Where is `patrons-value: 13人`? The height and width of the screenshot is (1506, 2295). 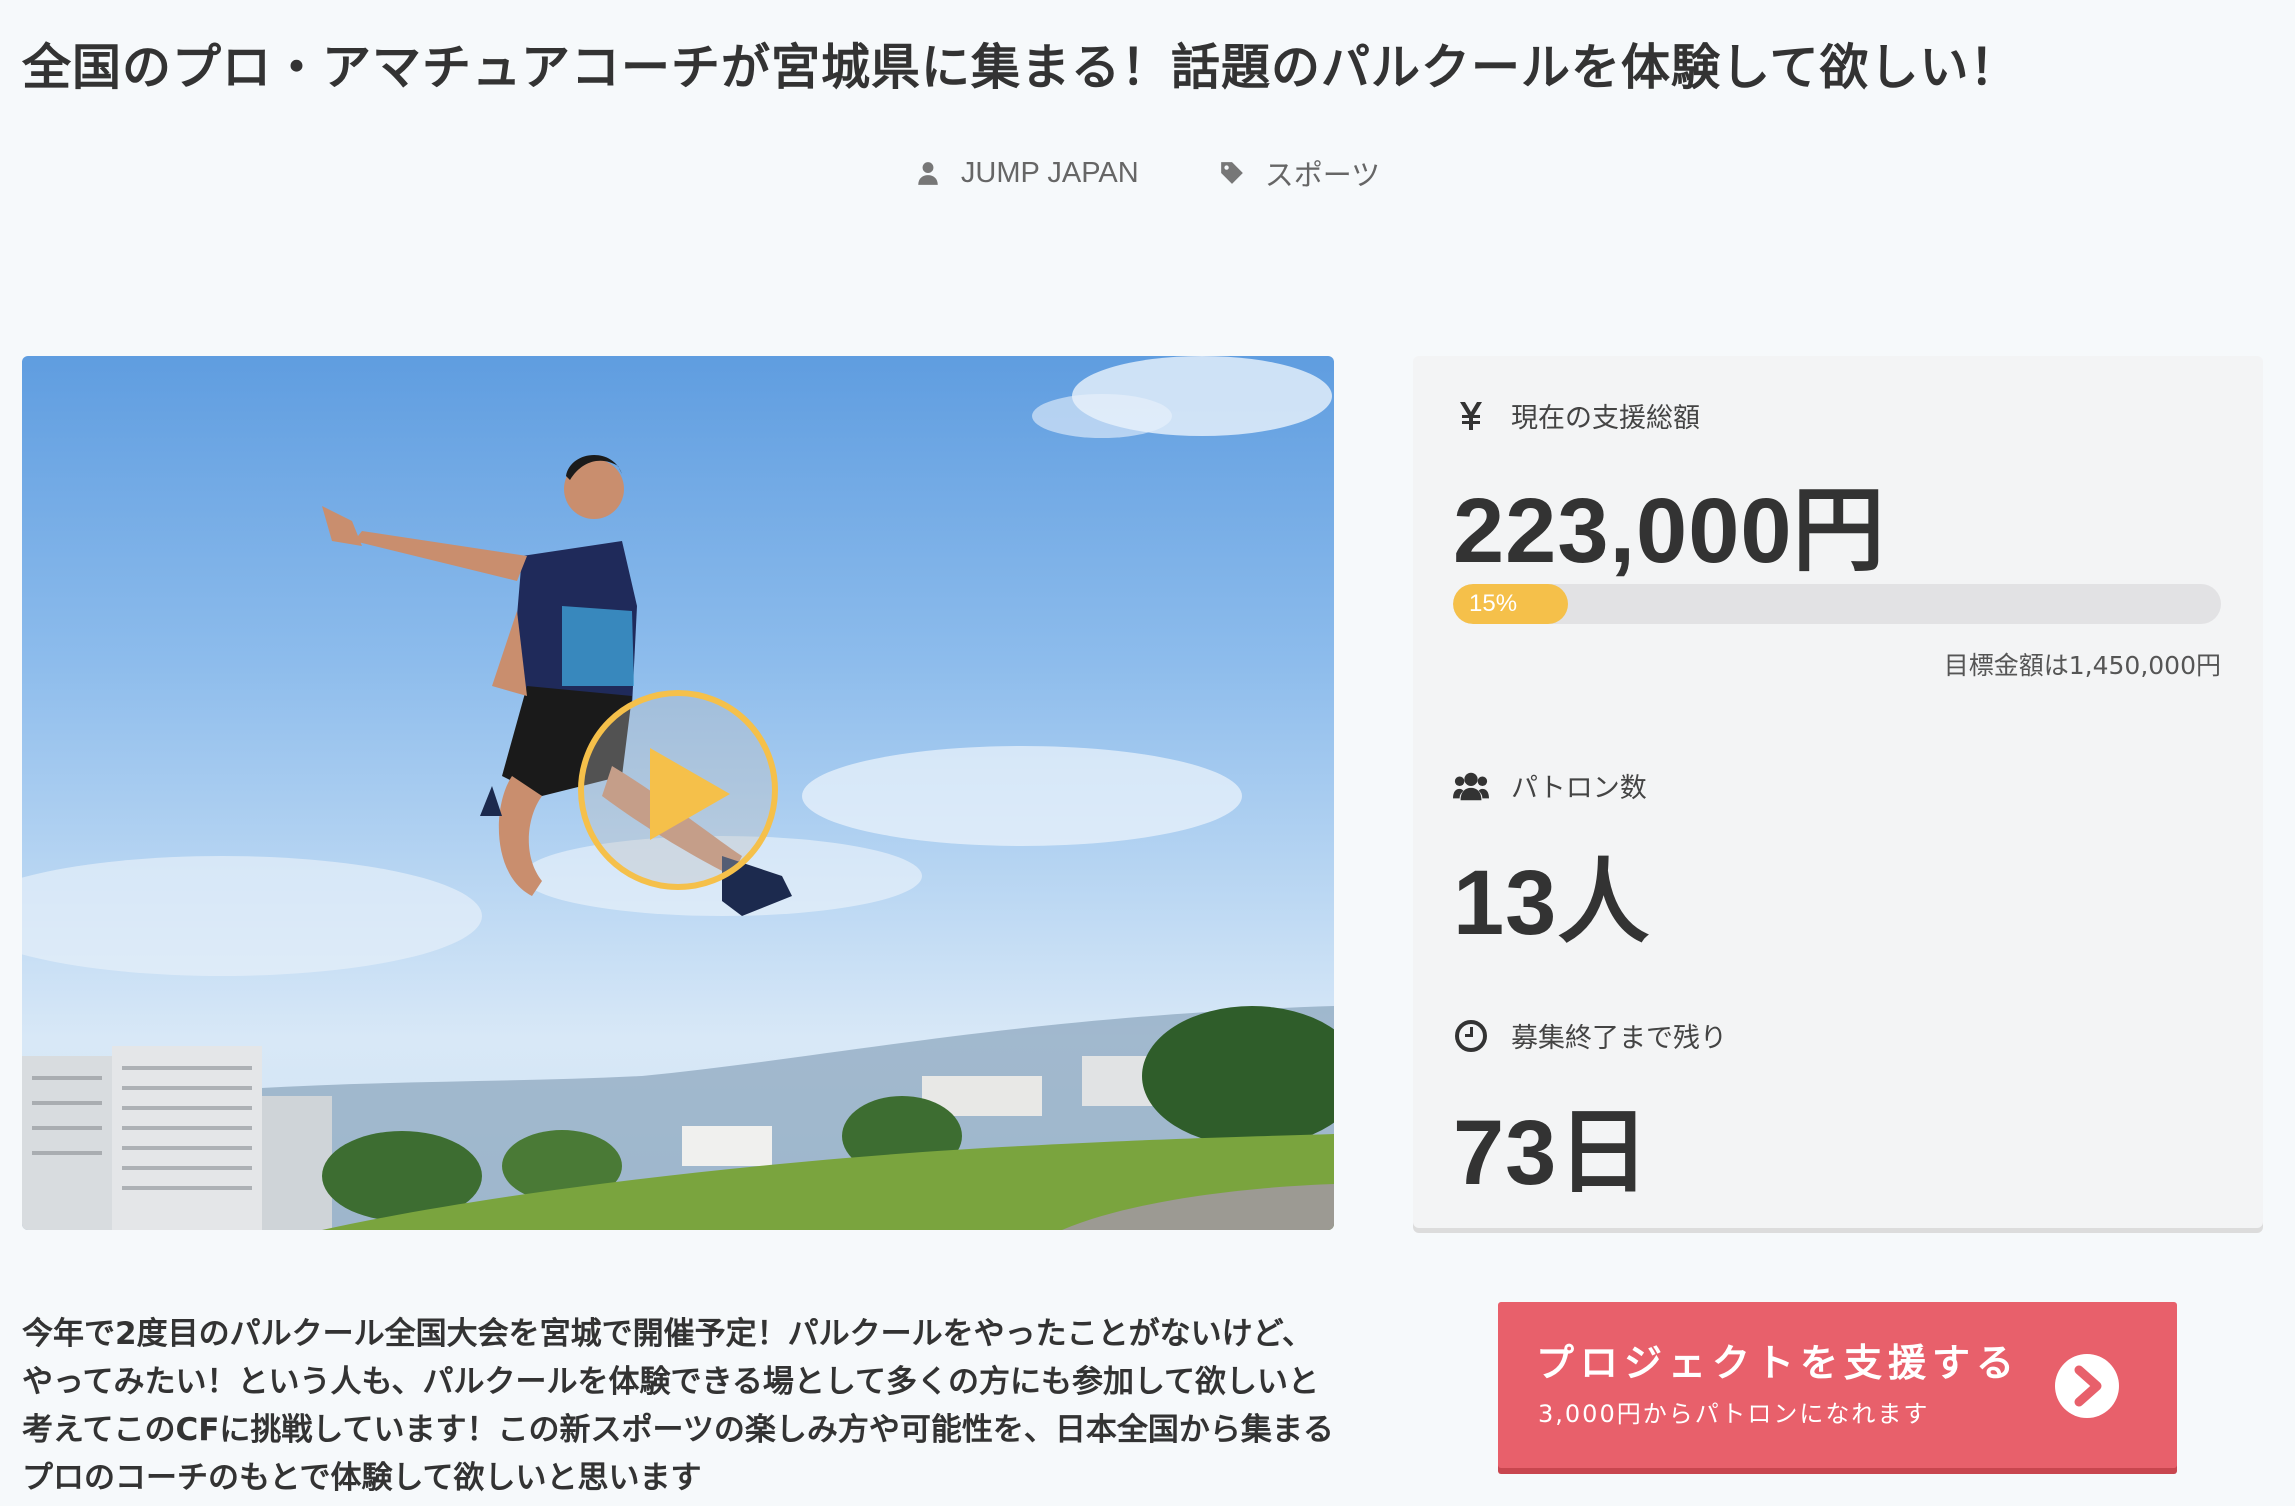
patrons-value: 13人 is located at coordinates (1552, 903).